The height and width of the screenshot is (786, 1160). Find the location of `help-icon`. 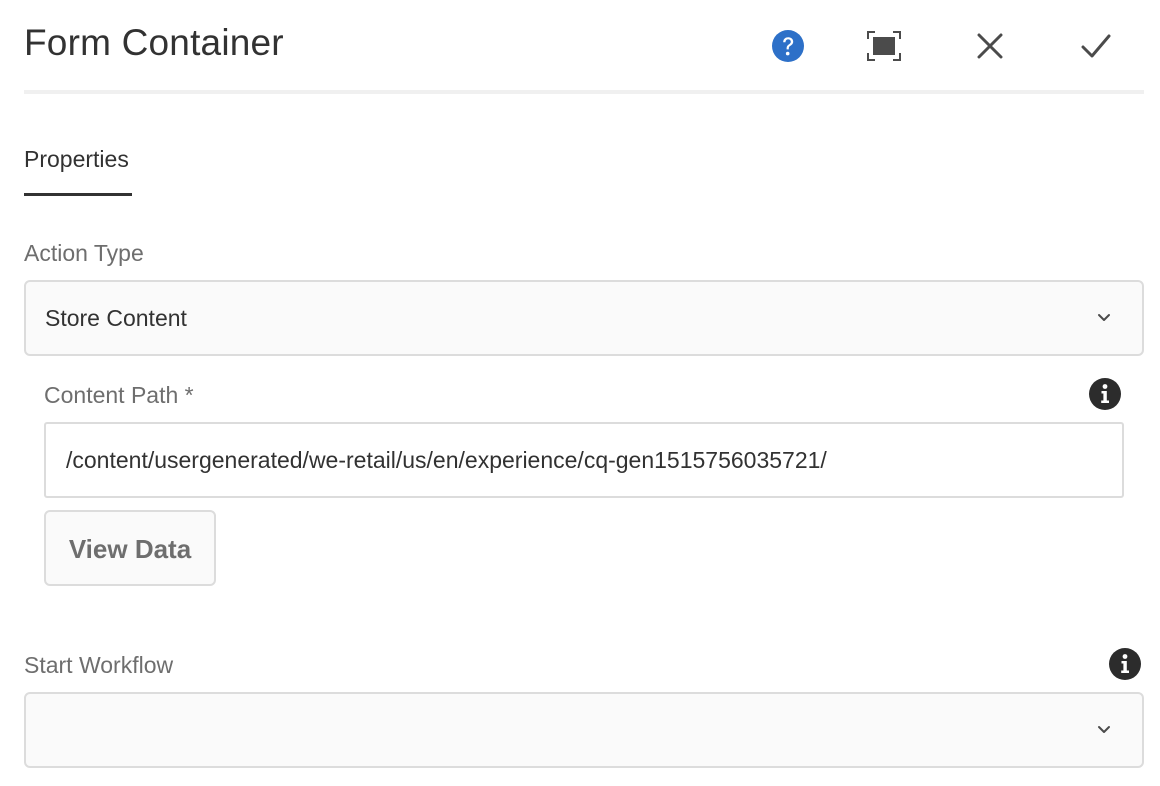

help-icon is located at coordinates (788, 46).